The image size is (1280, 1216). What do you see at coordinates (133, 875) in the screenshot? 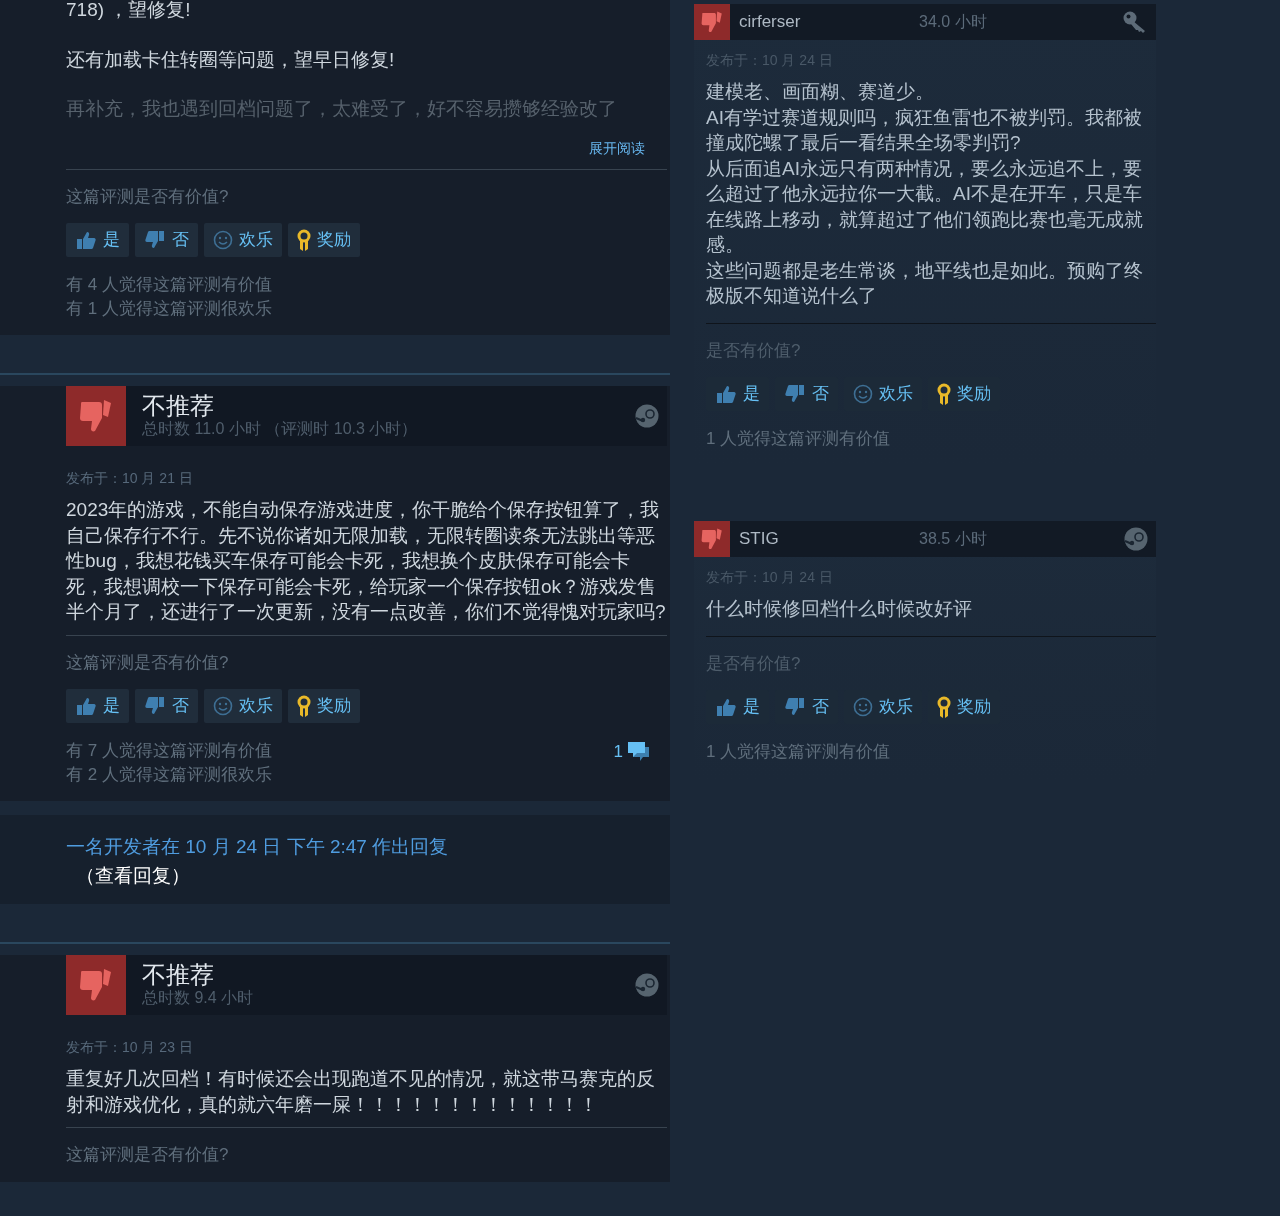
I see `view-reply-link: （查看回复）` at bounding box center [133, 875].